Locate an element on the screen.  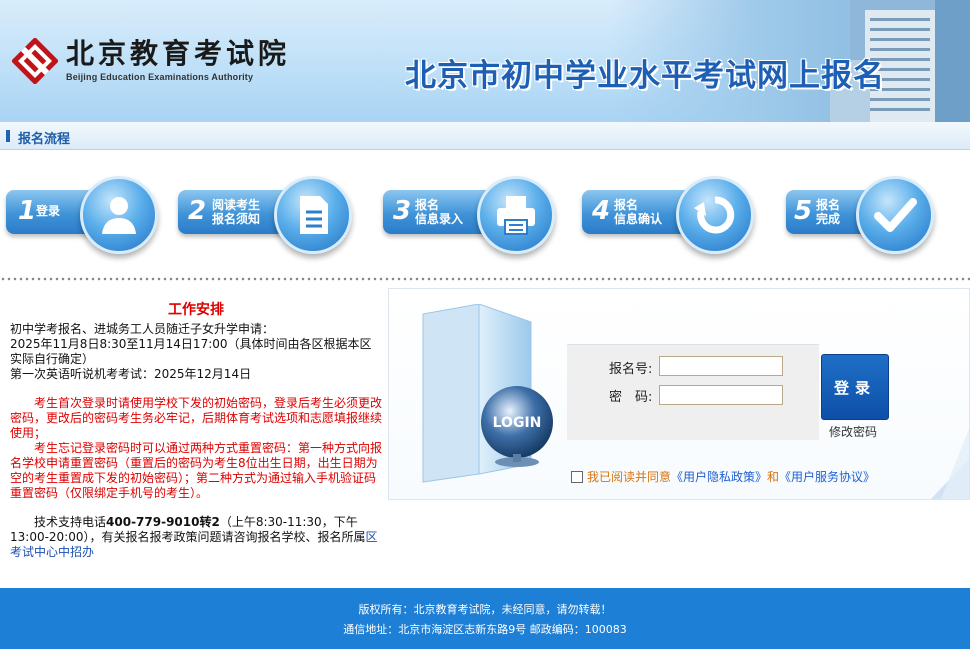
change-password-link: 修改密码 is located at coordinates (853, 431).